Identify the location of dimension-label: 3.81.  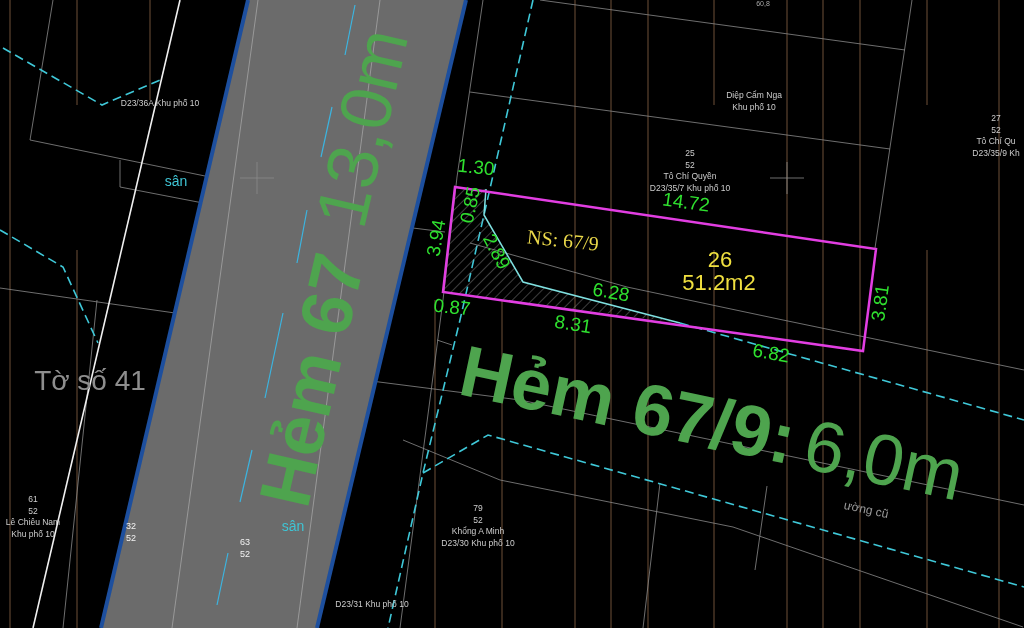
(881, 303).